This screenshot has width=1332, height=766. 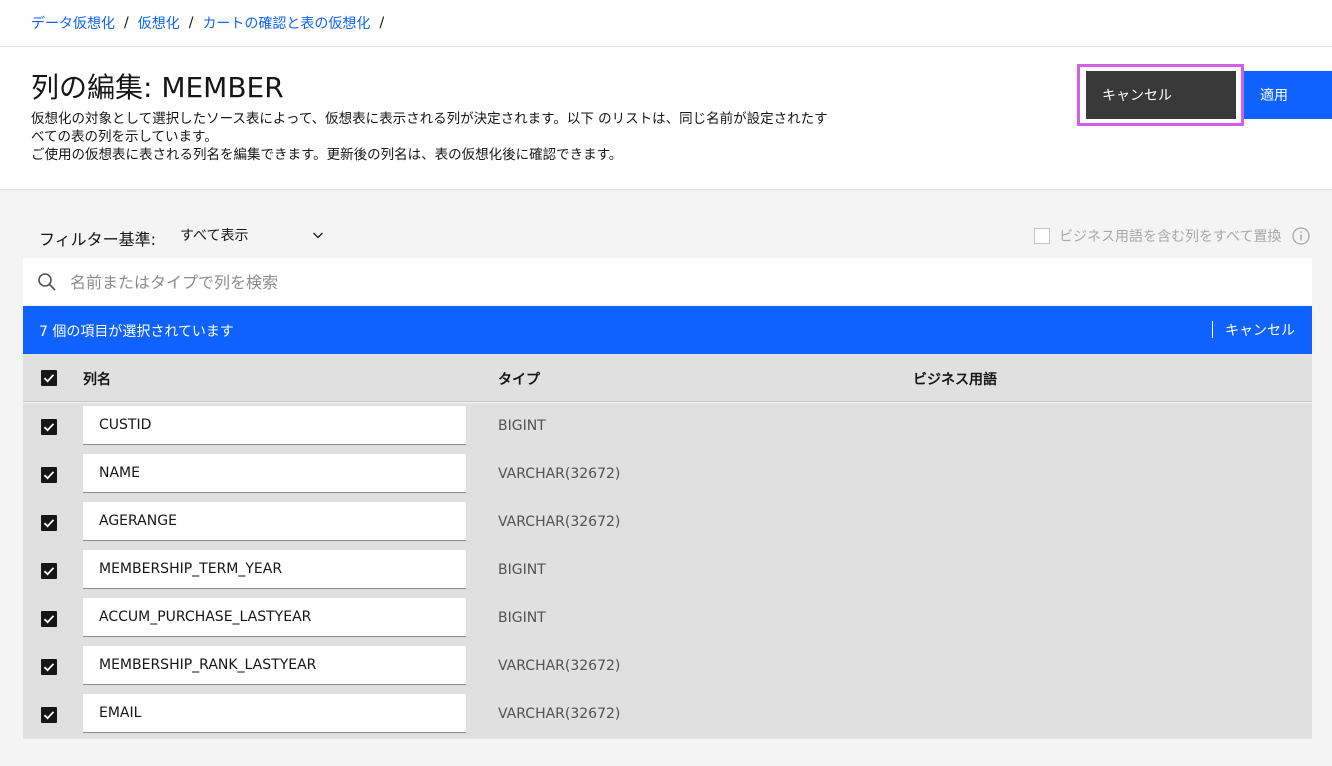 What do you see at coordinates (1288, 95) in the screenshot?
I see `apply-button: 適用` at bounding box center [1288, 95].